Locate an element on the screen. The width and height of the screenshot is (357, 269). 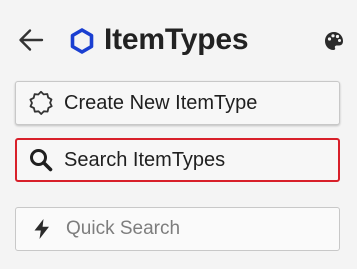
lightning-bolt-icon is located at coordinates (42, 229).